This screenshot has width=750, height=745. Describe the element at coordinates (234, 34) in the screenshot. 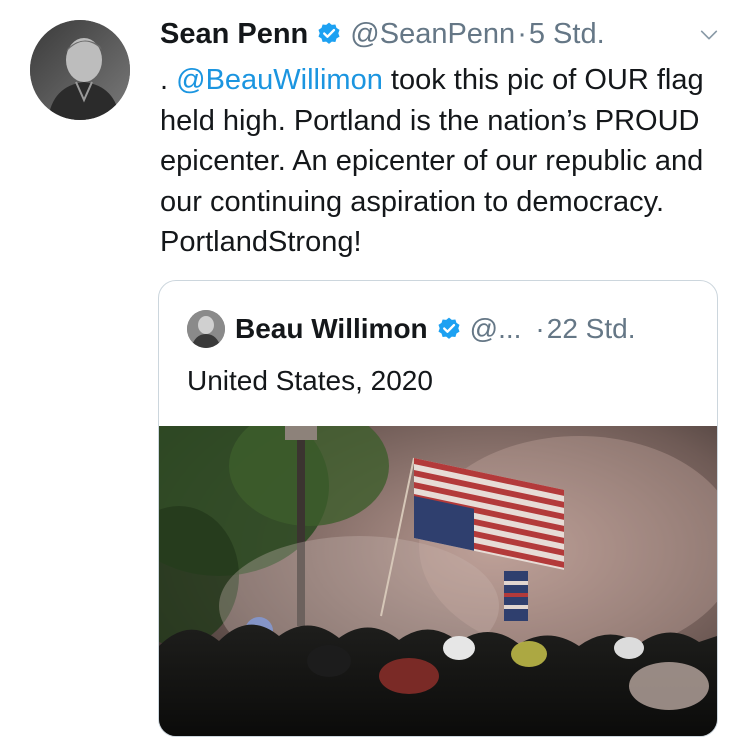

I see `author-name: Sean Penn` at that location.